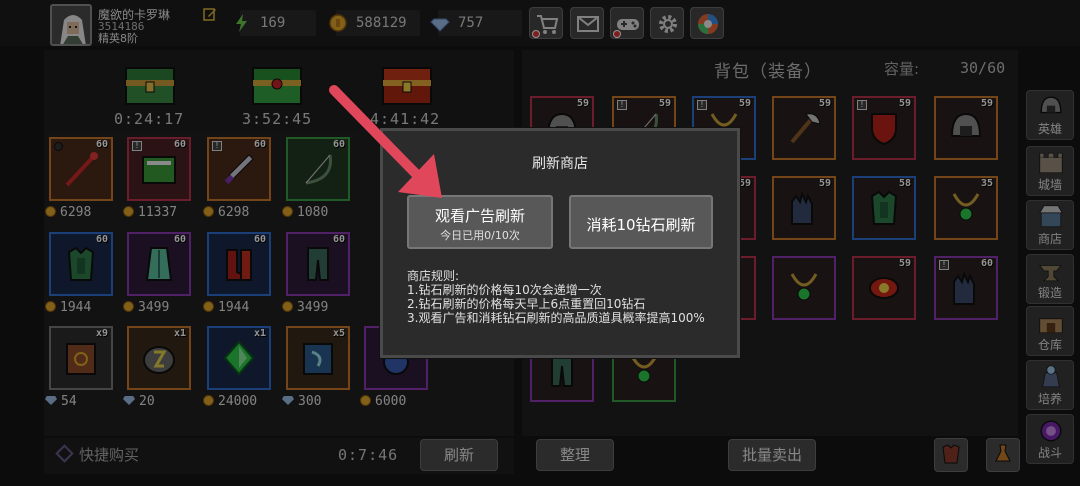 The width and height of the screenshot is (1080, 486). Describe the element at coordinates (480, 235) in the screenshot. I see `ad-usage-count: 今日已用0/10次` at that location.